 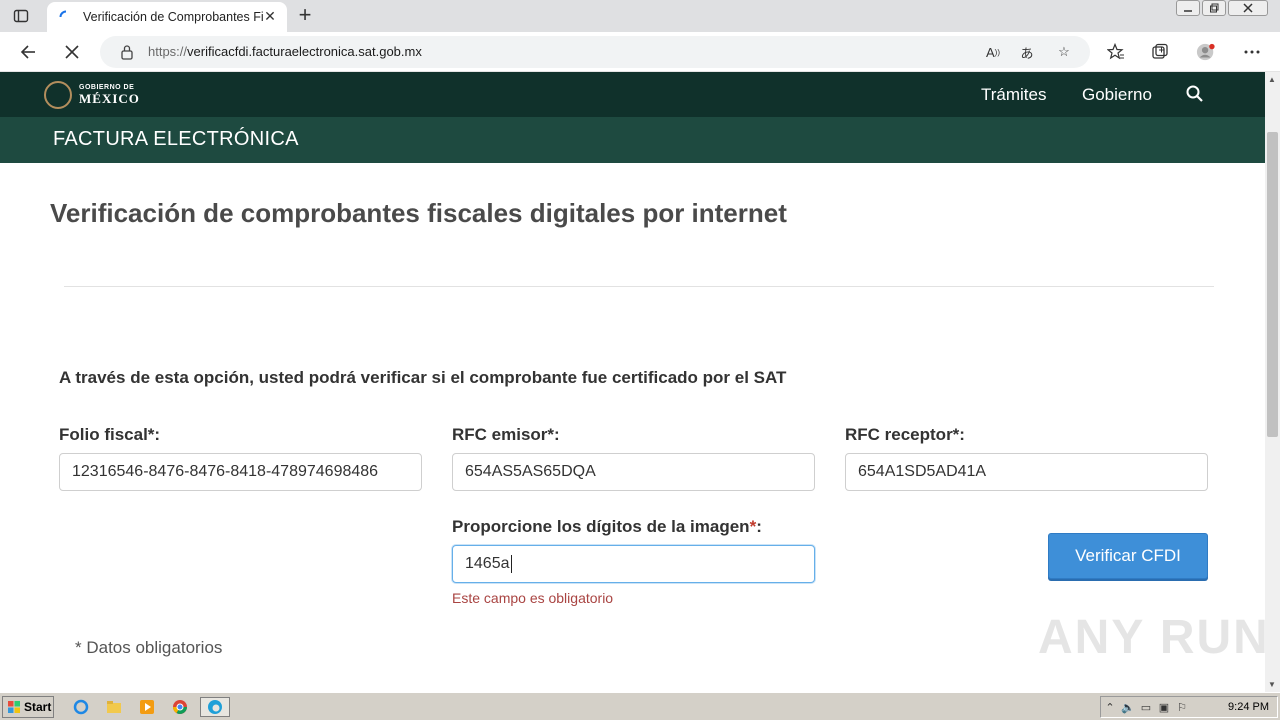 I want to click on anyrun-watermark: ANY RUN, so click(x=1154, y=637).